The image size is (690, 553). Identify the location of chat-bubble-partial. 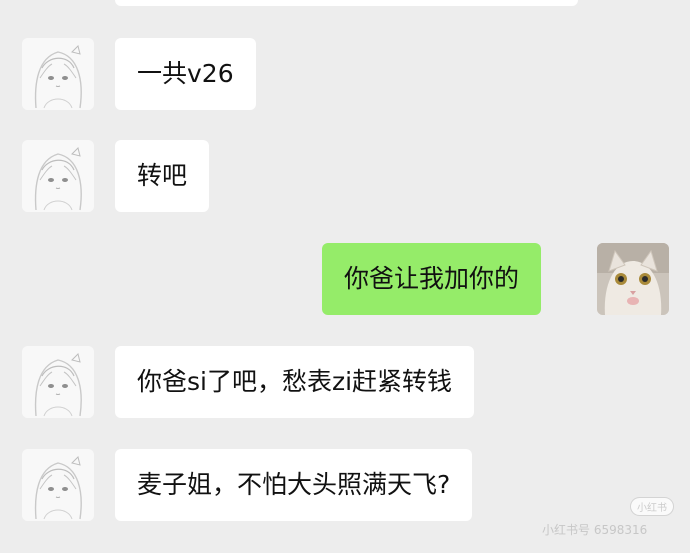
(346, 3).